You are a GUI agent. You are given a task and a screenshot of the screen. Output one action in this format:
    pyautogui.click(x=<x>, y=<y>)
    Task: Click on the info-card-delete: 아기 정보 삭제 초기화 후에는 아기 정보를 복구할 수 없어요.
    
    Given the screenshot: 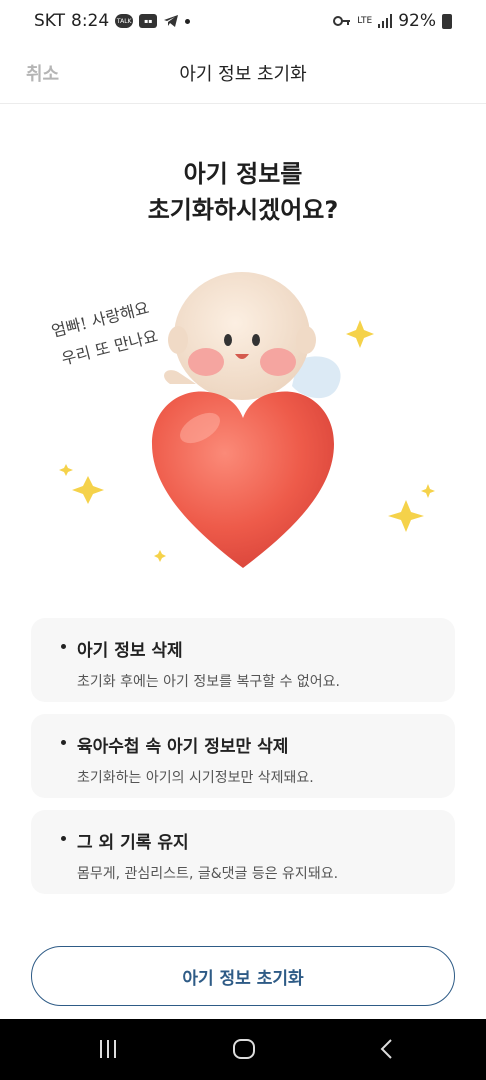 What is the action you would take?
    pyautogui.click(x=243, y=660)
    